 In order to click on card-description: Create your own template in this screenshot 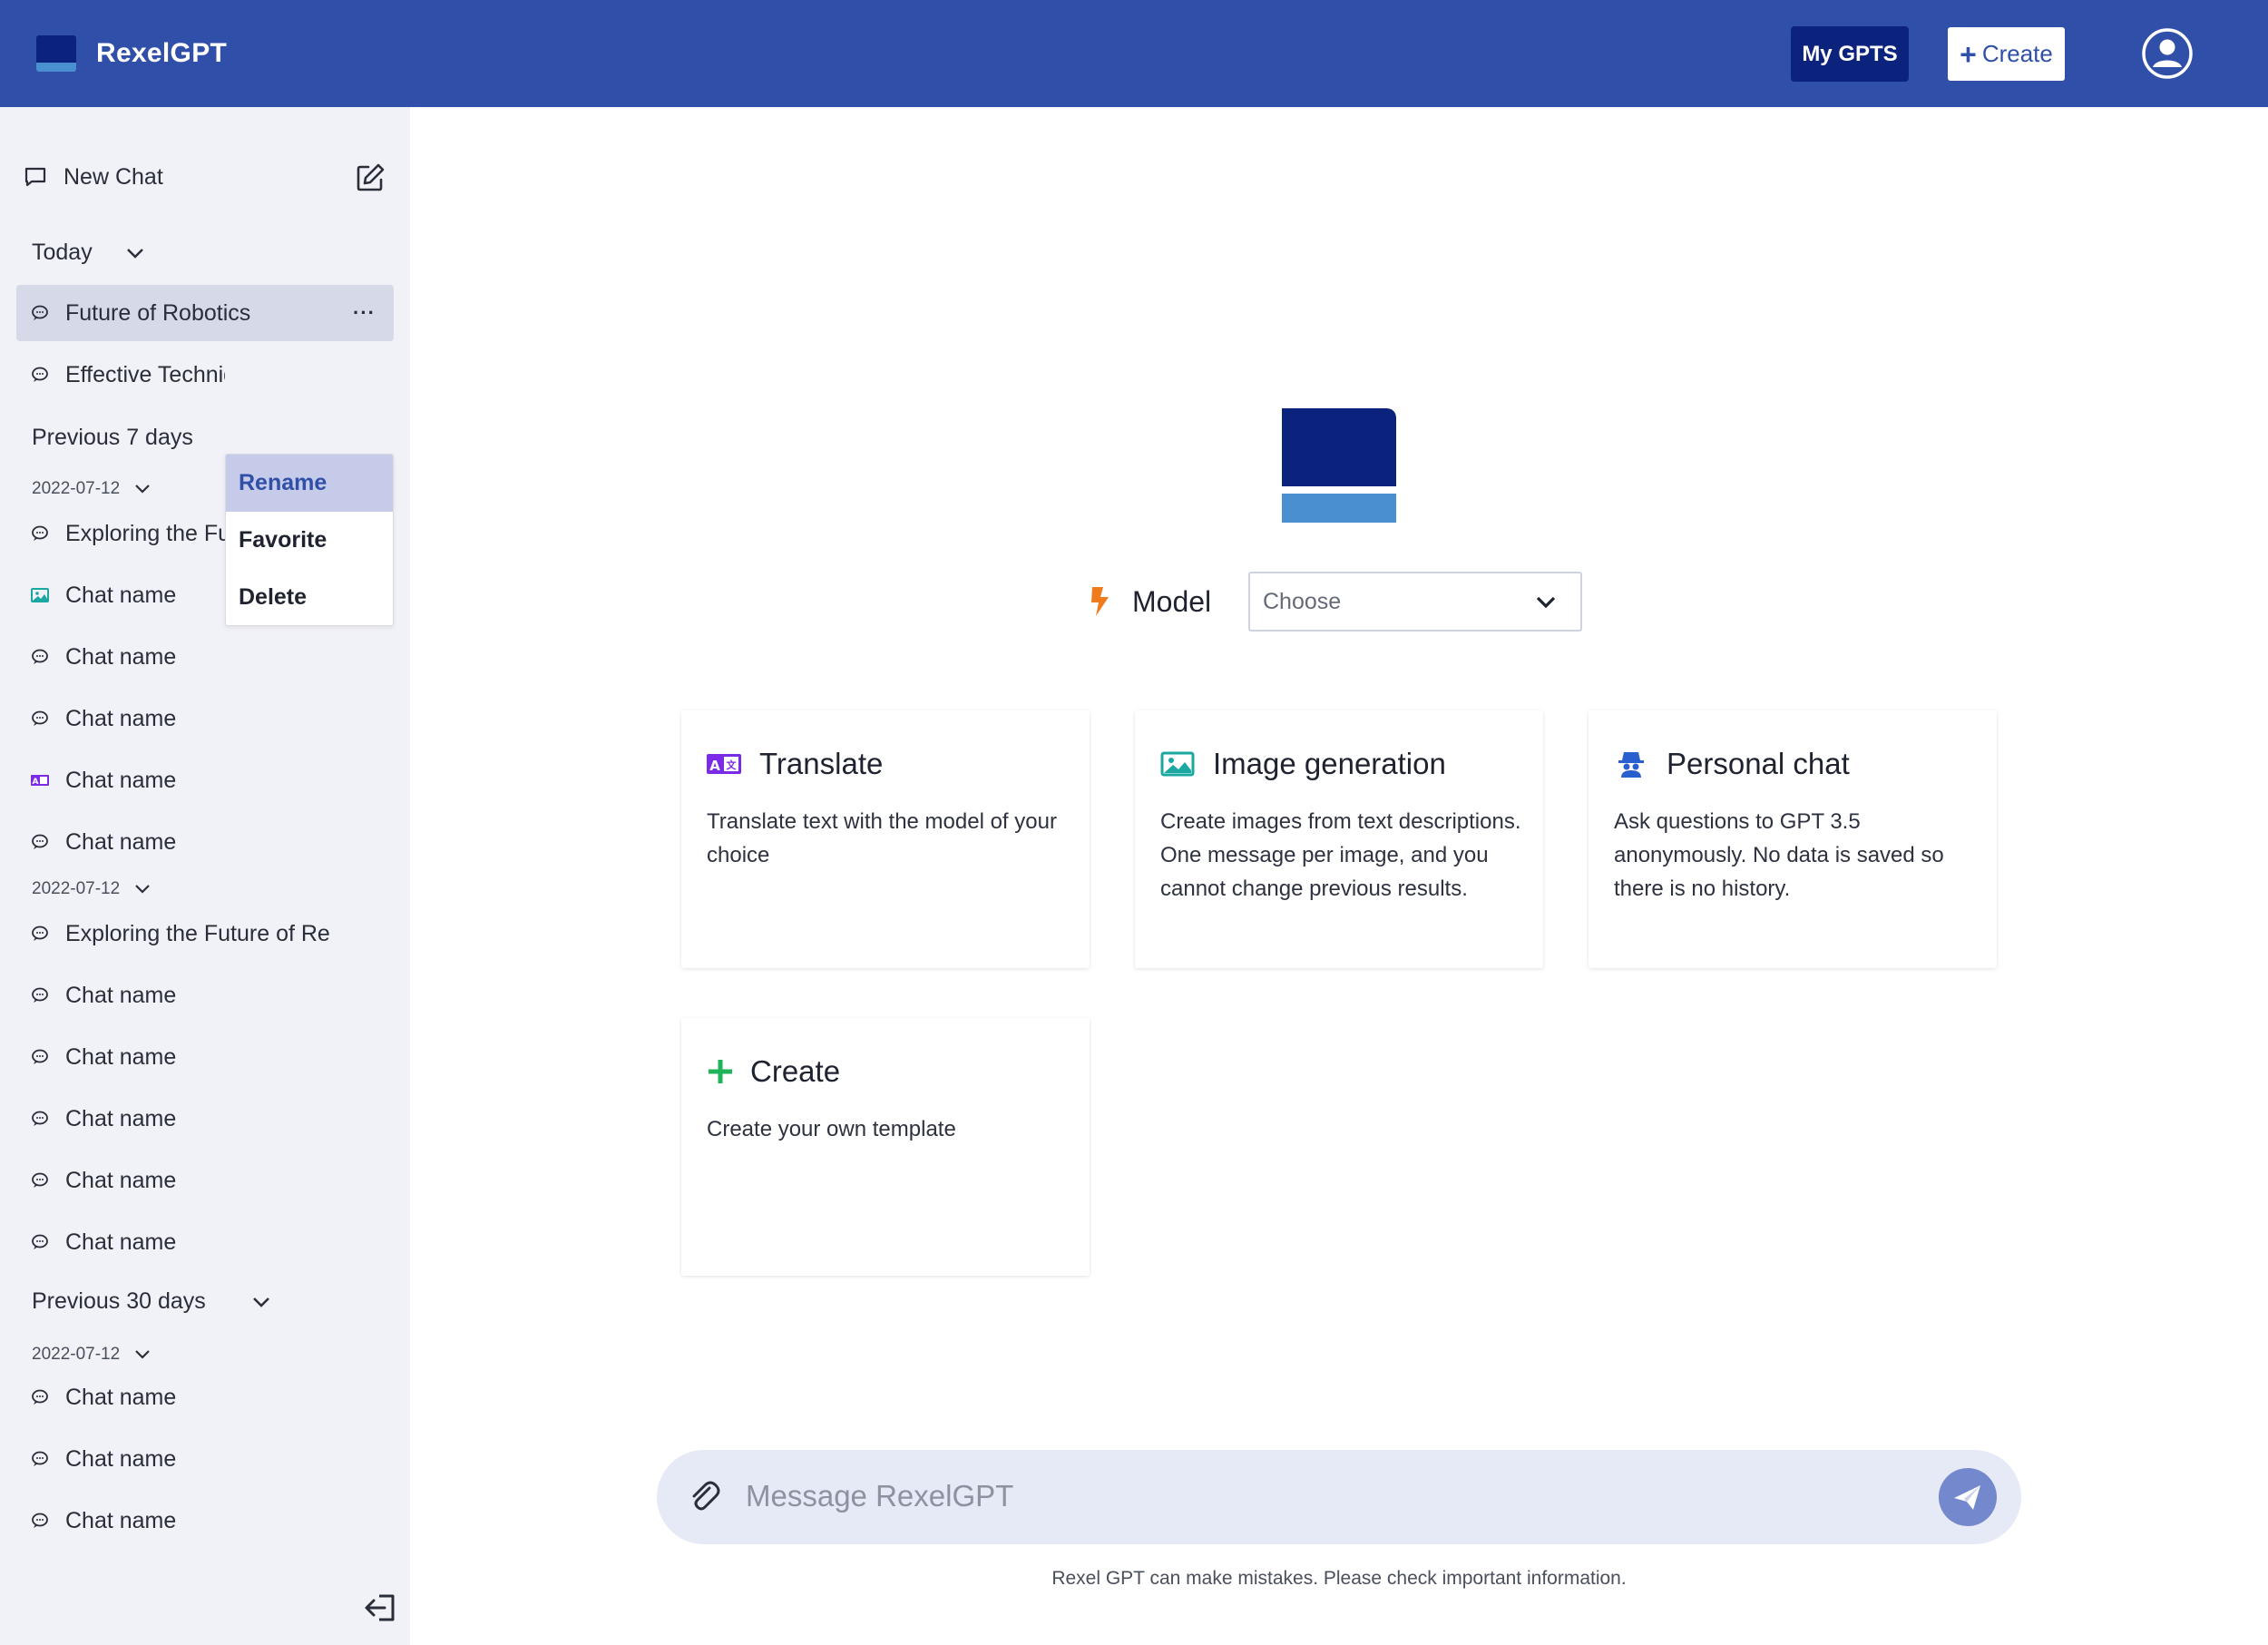, I will do `click(832, 1129)`.